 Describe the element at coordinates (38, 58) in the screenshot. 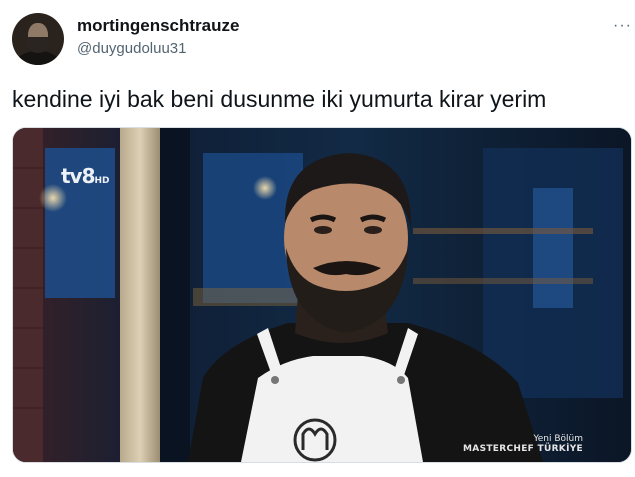

I see `avatar-shoulders` at that location.